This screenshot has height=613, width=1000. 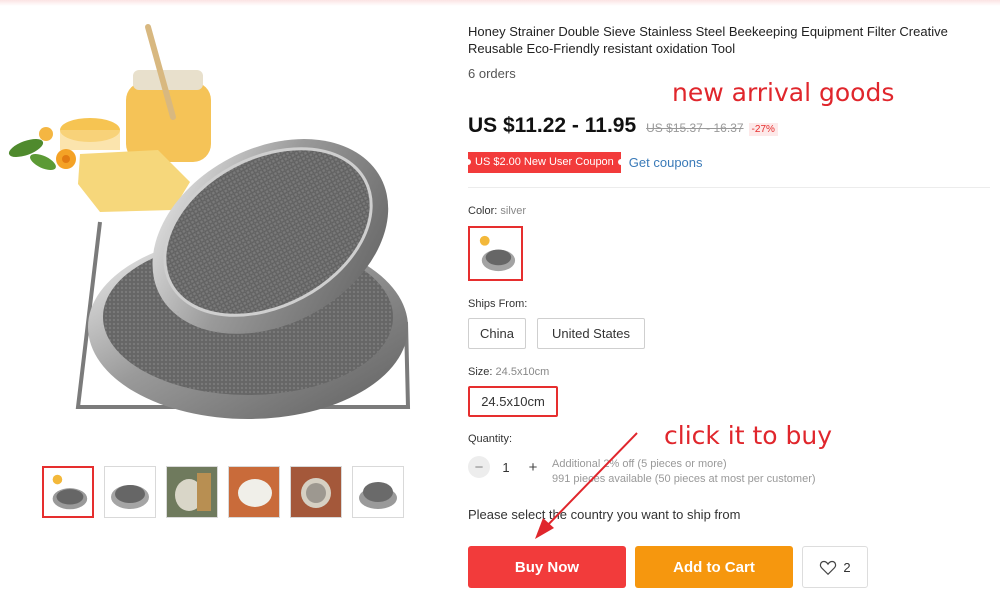 I want to click on coupon-badge: US $2.00 New User Coupon, so click(x=544, y=162).